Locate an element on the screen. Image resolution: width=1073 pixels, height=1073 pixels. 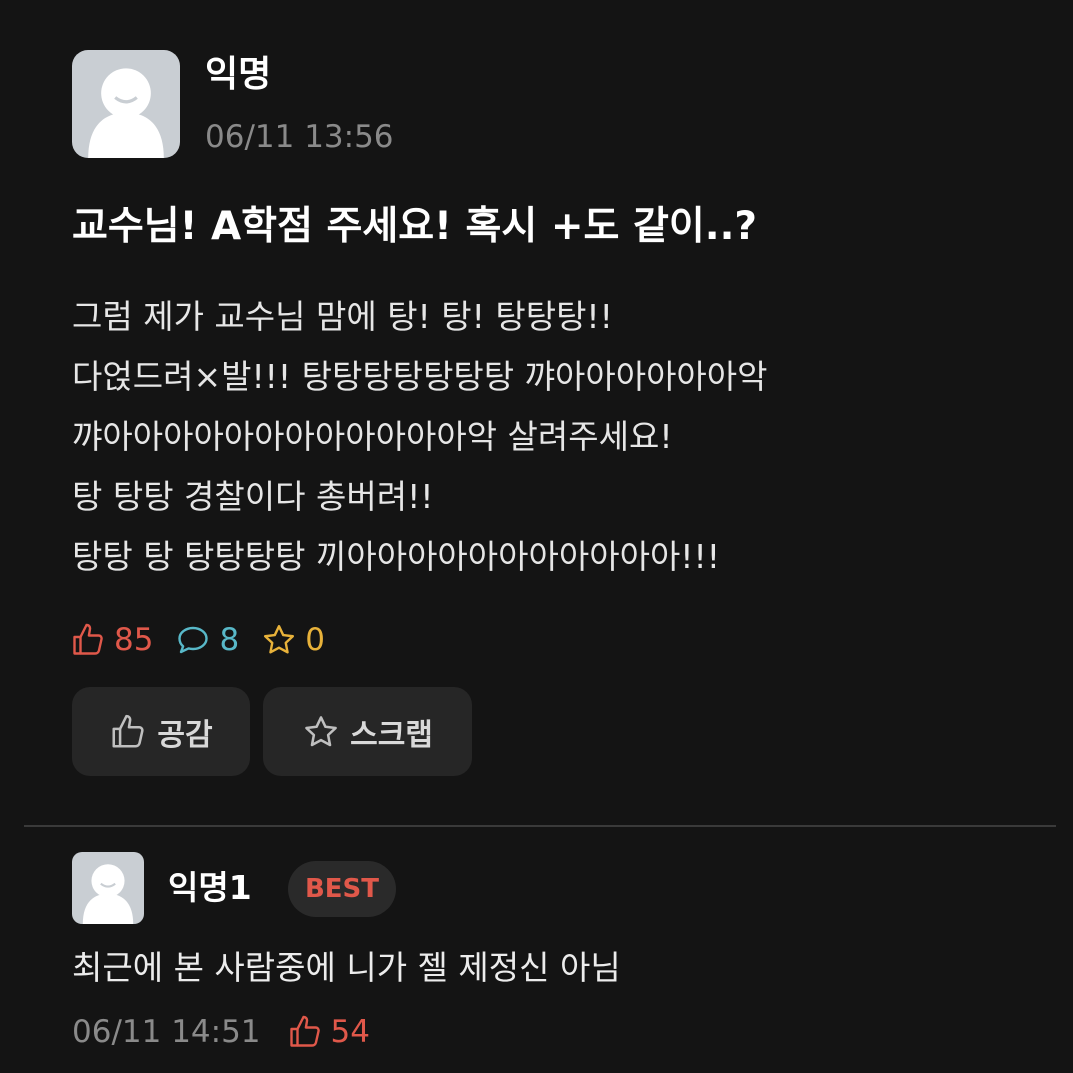
comment-like-button: 54 is located at coordinates (328, 1032).